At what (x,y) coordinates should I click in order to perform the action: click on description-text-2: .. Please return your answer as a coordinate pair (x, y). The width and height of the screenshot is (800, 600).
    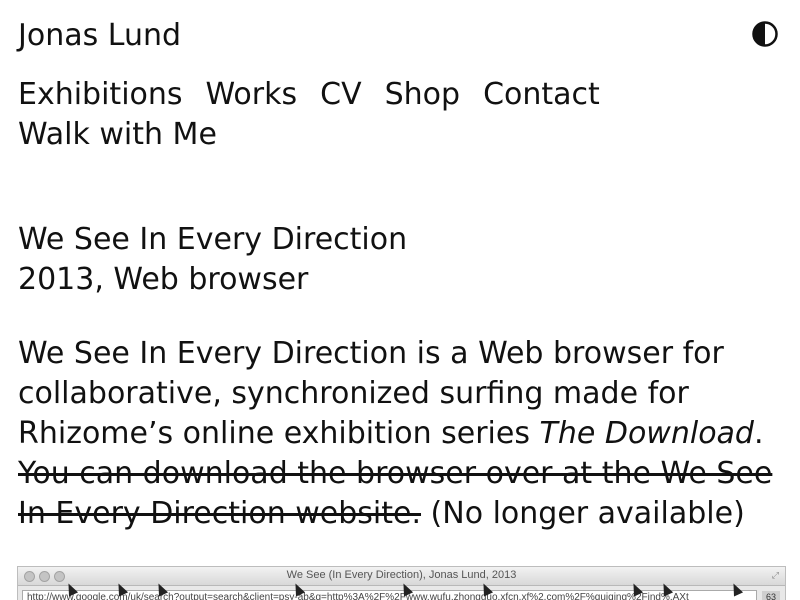
    Looking at the image, I should click on (758, 433).